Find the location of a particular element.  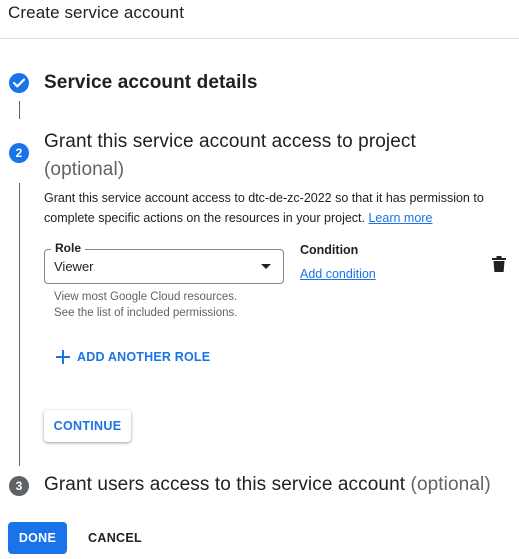

role-hint-line: See the list of included permissions. is located at coordinates (146, 313).